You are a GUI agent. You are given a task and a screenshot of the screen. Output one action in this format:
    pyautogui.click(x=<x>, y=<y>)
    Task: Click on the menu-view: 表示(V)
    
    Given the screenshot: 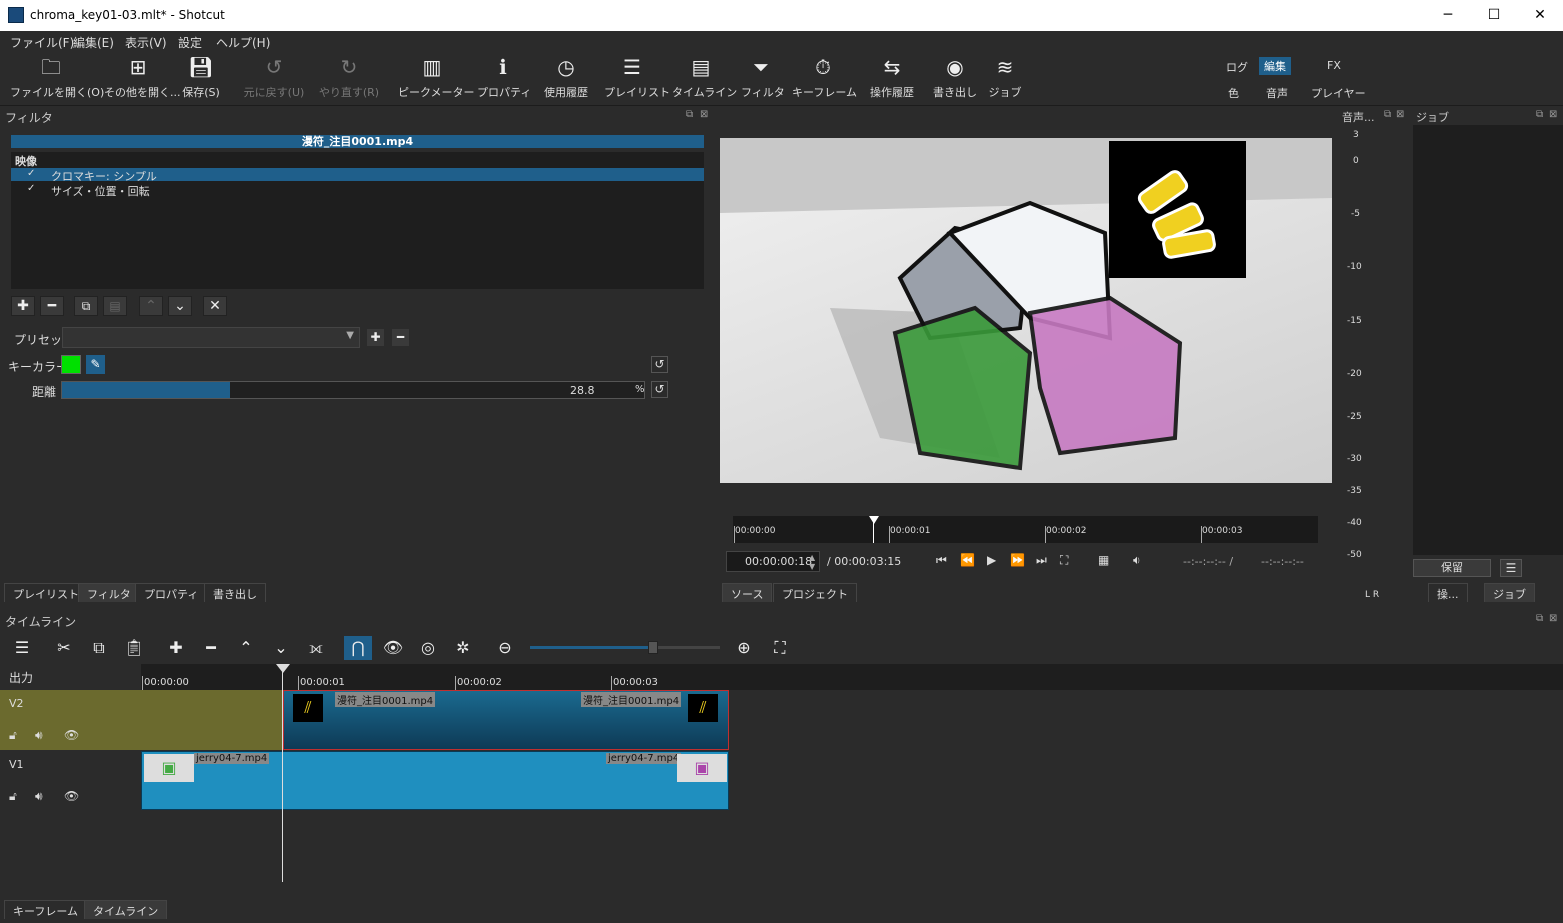 What is the action you would take?
    pyautogui.click(x=146, y=42)
    